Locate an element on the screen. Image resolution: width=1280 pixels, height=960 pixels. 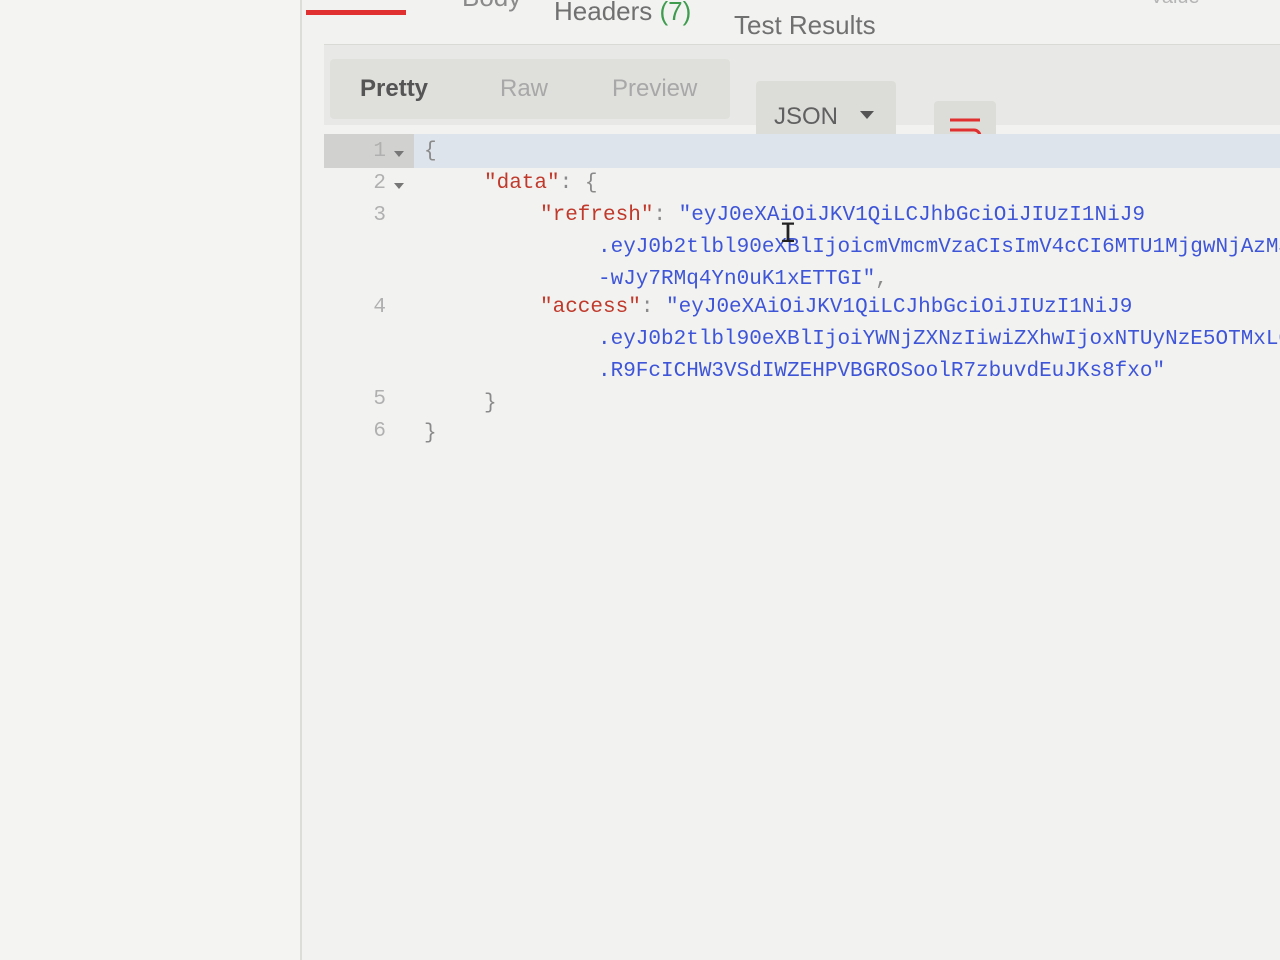
line-number: 4 is located at coordinates (379, 307).